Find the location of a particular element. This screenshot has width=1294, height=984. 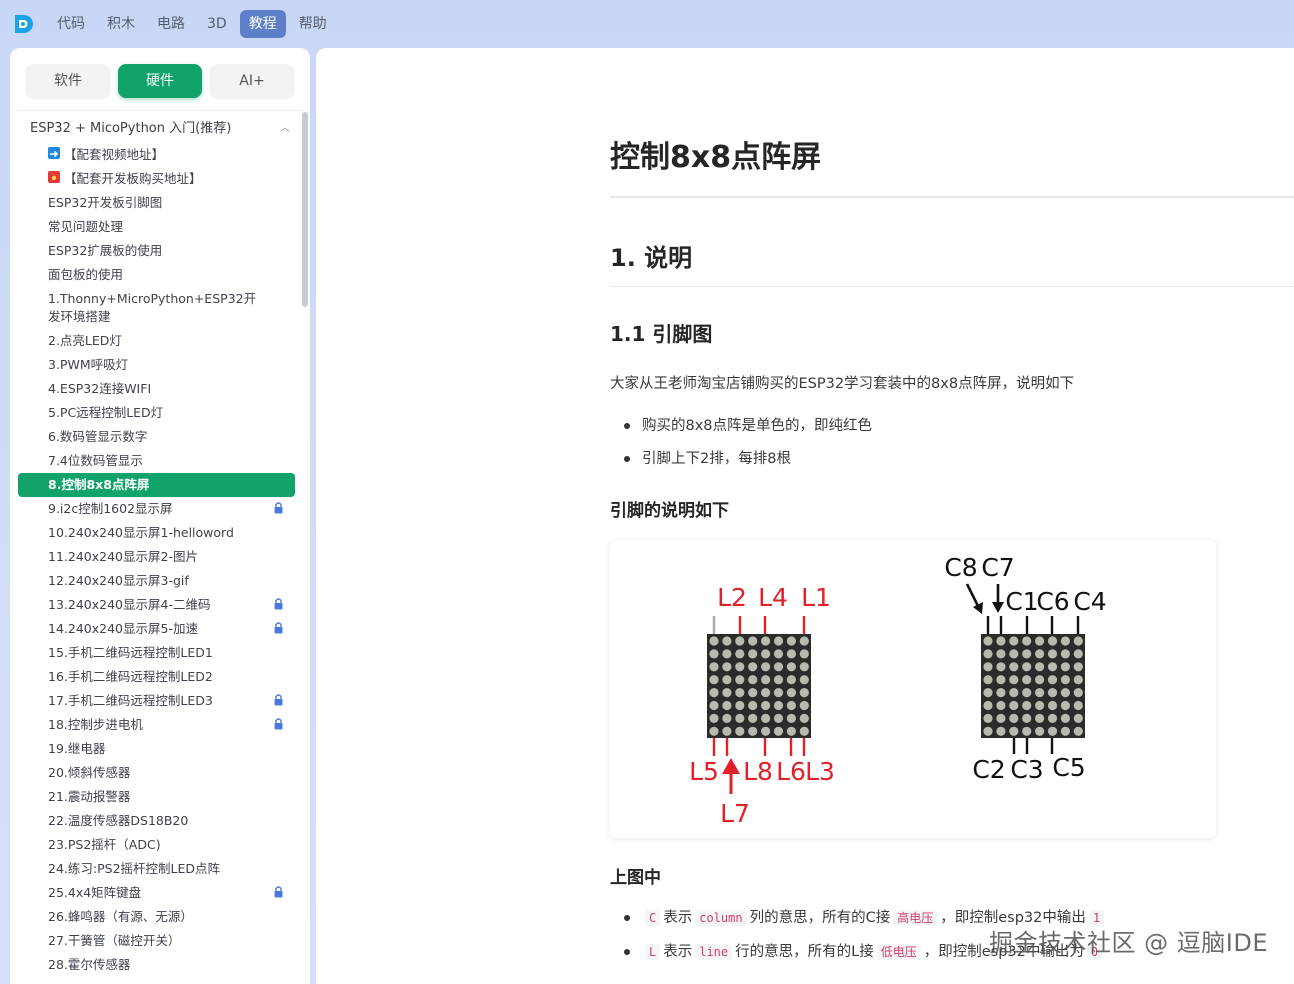

menu-item-label: 8.控制8x8点阵屏 is located at coordinates (99, 484).